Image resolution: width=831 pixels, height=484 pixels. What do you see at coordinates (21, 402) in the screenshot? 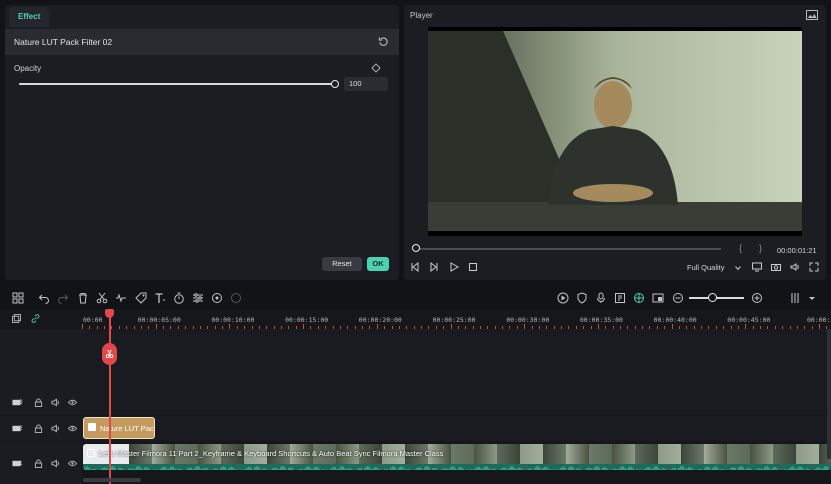
I see `track-number: 3` at bounding box center [21, 402].